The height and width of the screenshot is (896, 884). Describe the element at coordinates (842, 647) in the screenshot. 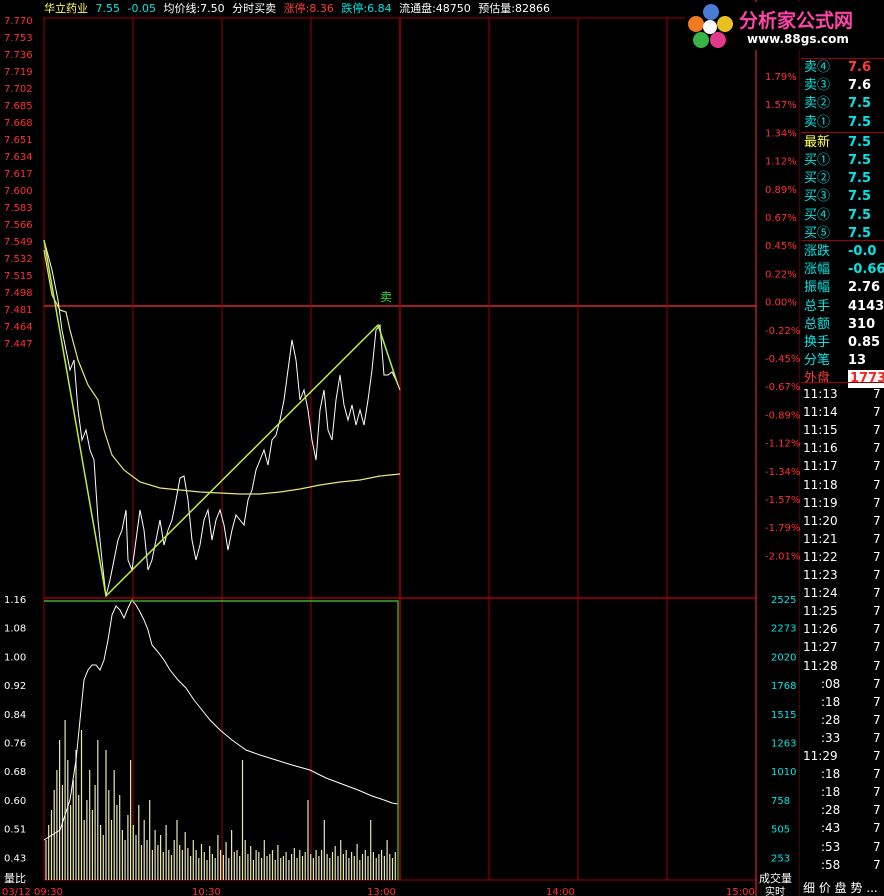

I see `tick-row: 11:27 7` at that location.